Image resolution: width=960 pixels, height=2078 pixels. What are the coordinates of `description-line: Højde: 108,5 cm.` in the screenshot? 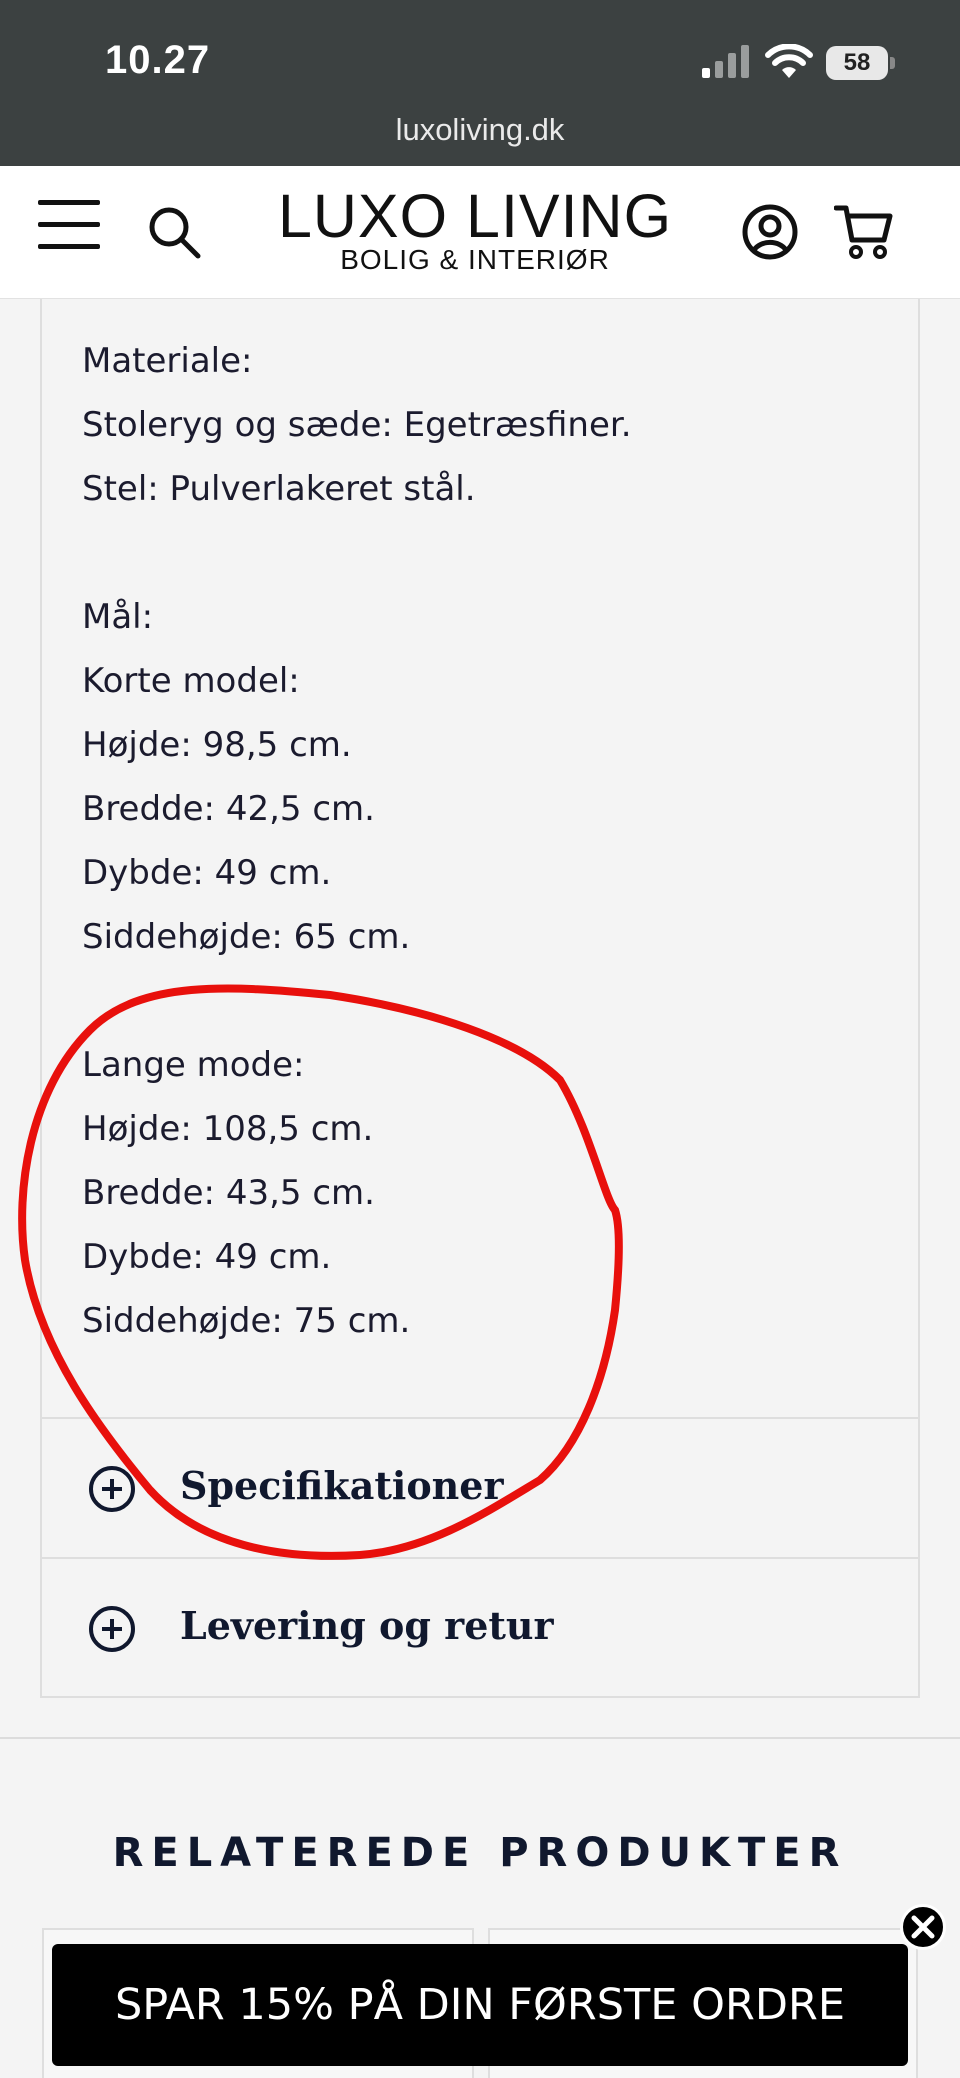 It's located at (228, 1129).